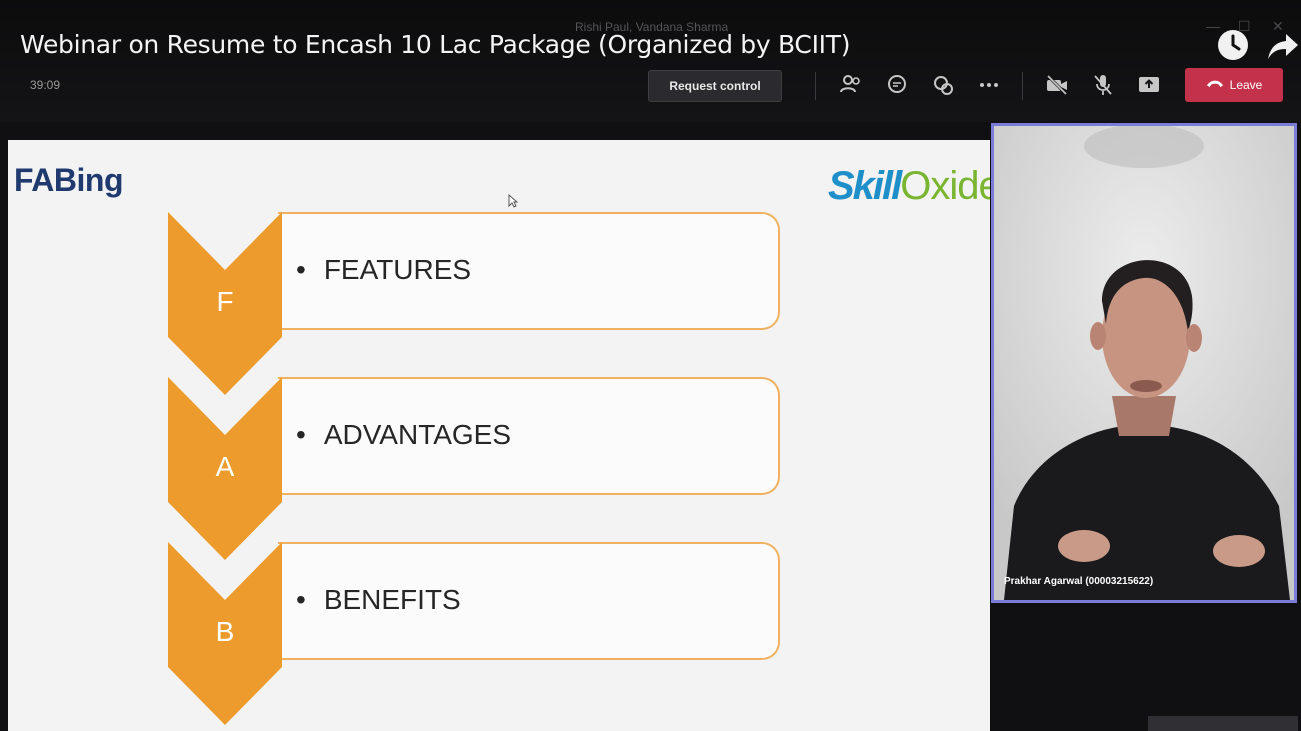 The width and height of the screenshot is (1301, 731). Describe the element at coordinates (989, 85) in the screenshot. I see `more-icon` at that location.